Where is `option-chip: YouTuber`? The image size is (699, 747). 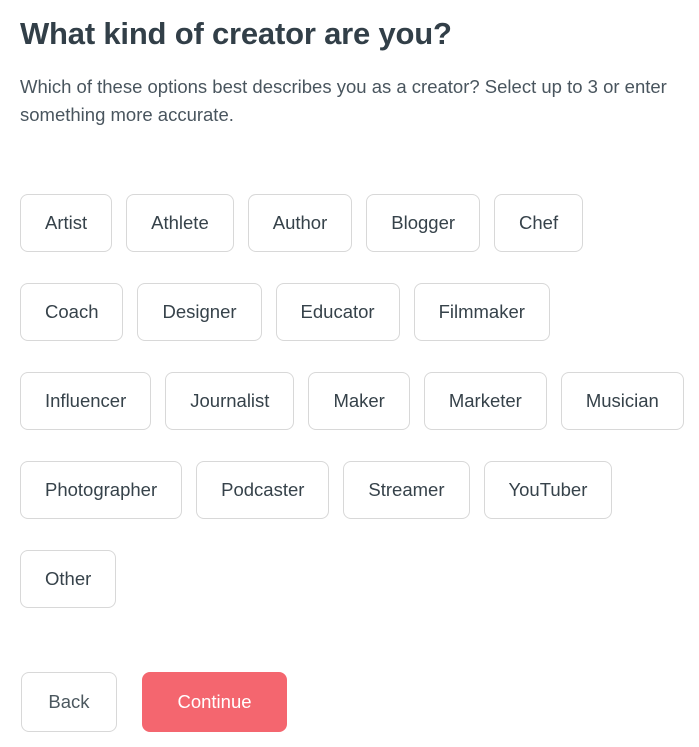 option-chip: YouTuber is located at coordinates (548, 490).